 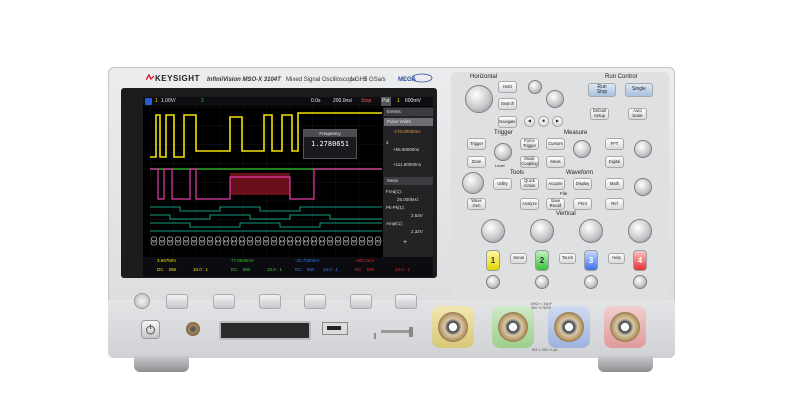 What do you see at coordinates (614, 184) in the screenshot?
I see `math-button: Math` at bounding box center [614, 184].